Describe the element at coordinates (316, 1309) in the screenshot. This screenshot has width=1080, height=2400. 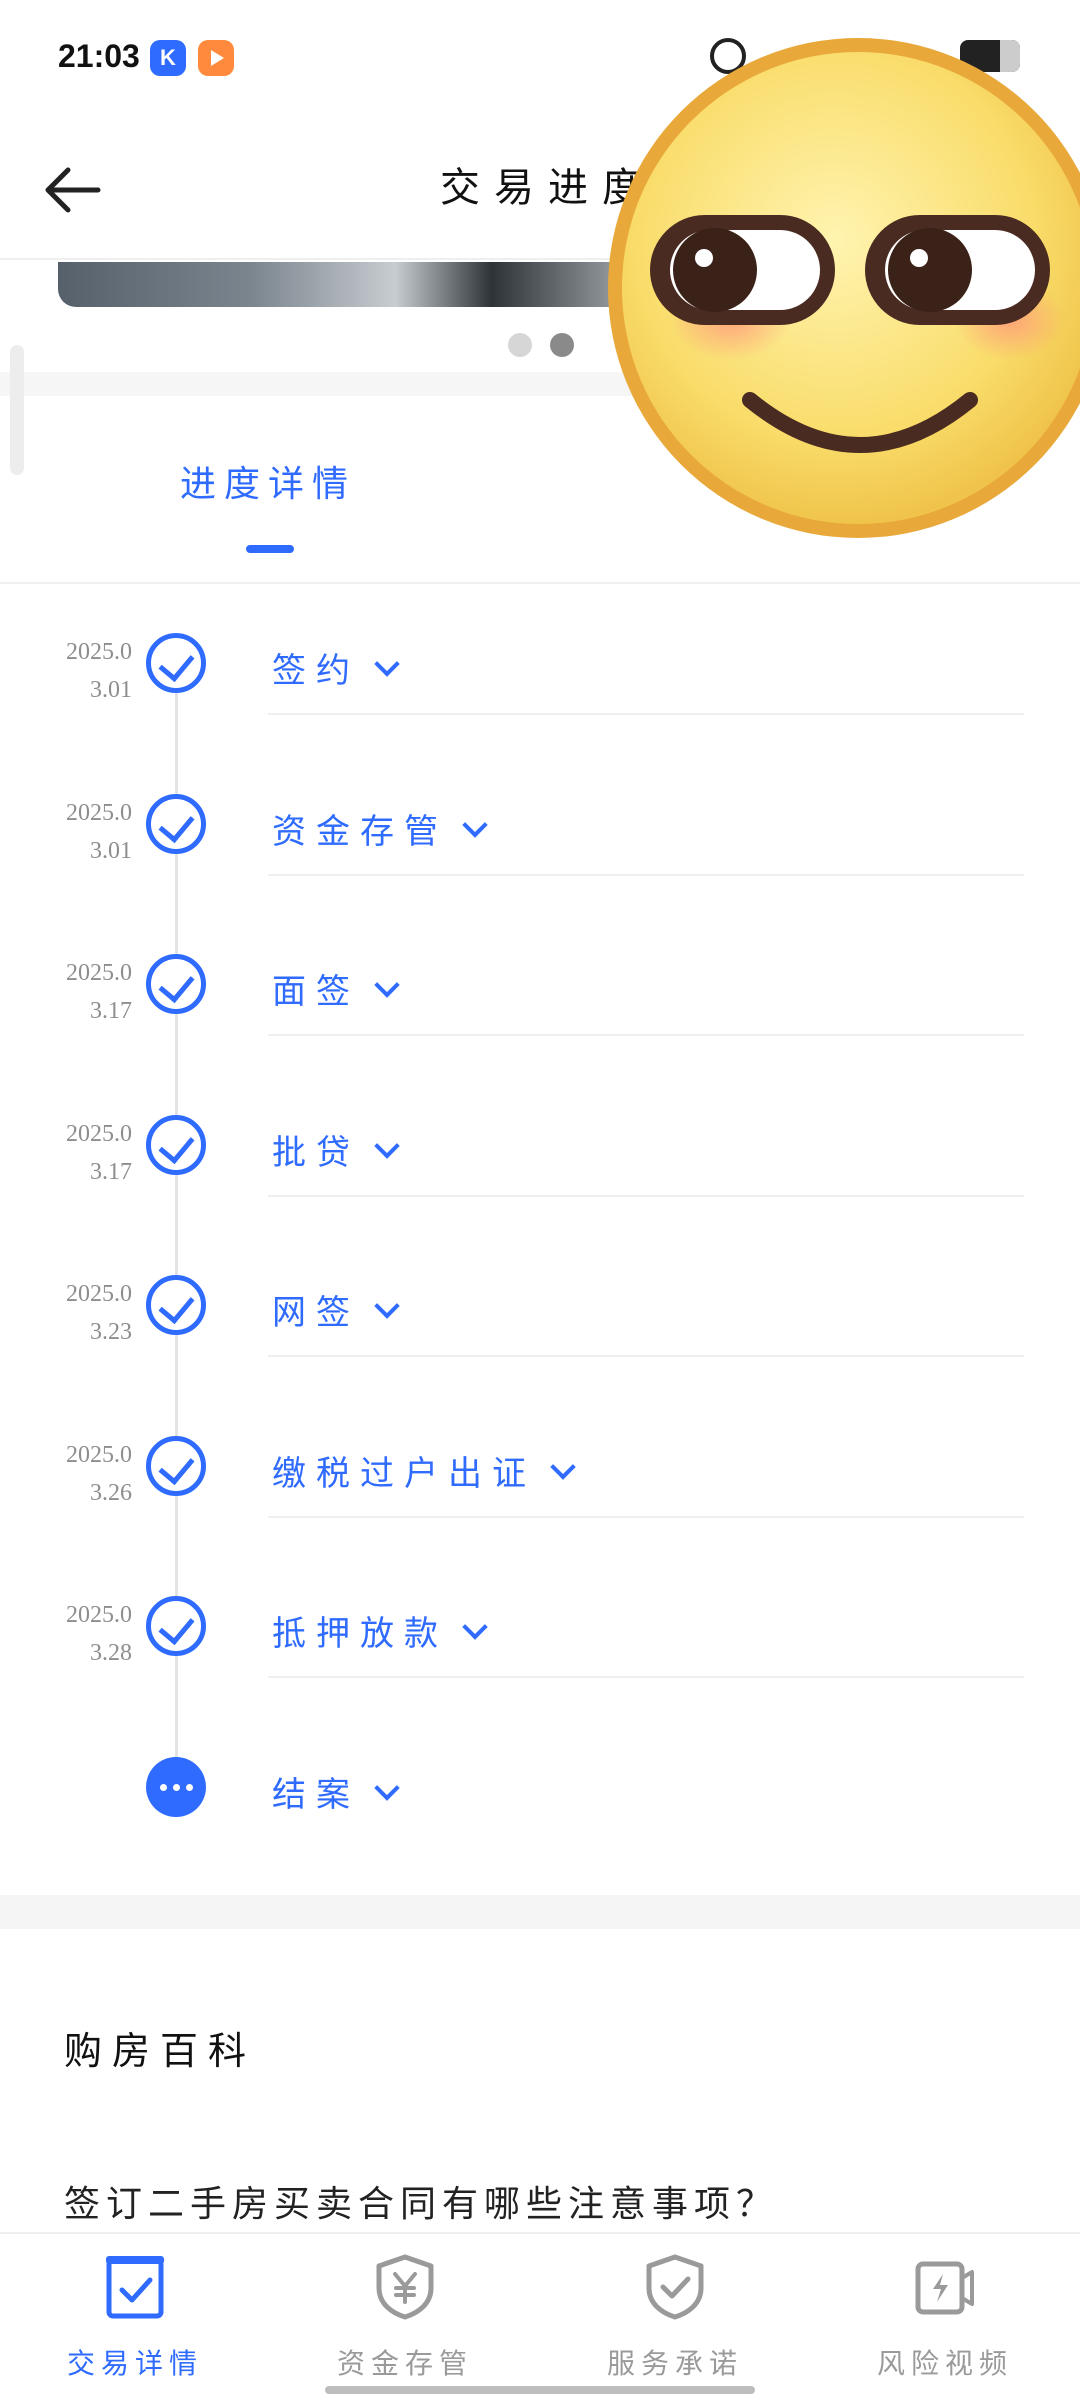
I see `step-label: 网签` at that location.